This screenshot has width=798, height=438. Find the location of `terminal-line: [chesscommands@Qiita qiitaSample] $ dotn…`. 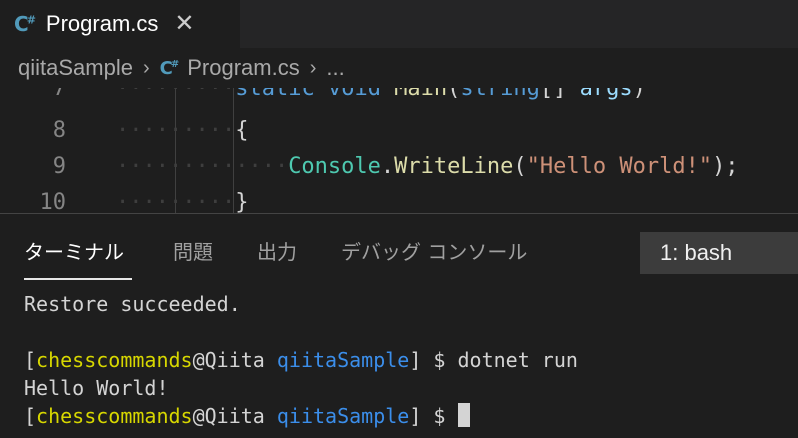

terminal-line: [chesscommands@Qiita qiitaSample] $ dotn… is located at coordinates (301, 360).